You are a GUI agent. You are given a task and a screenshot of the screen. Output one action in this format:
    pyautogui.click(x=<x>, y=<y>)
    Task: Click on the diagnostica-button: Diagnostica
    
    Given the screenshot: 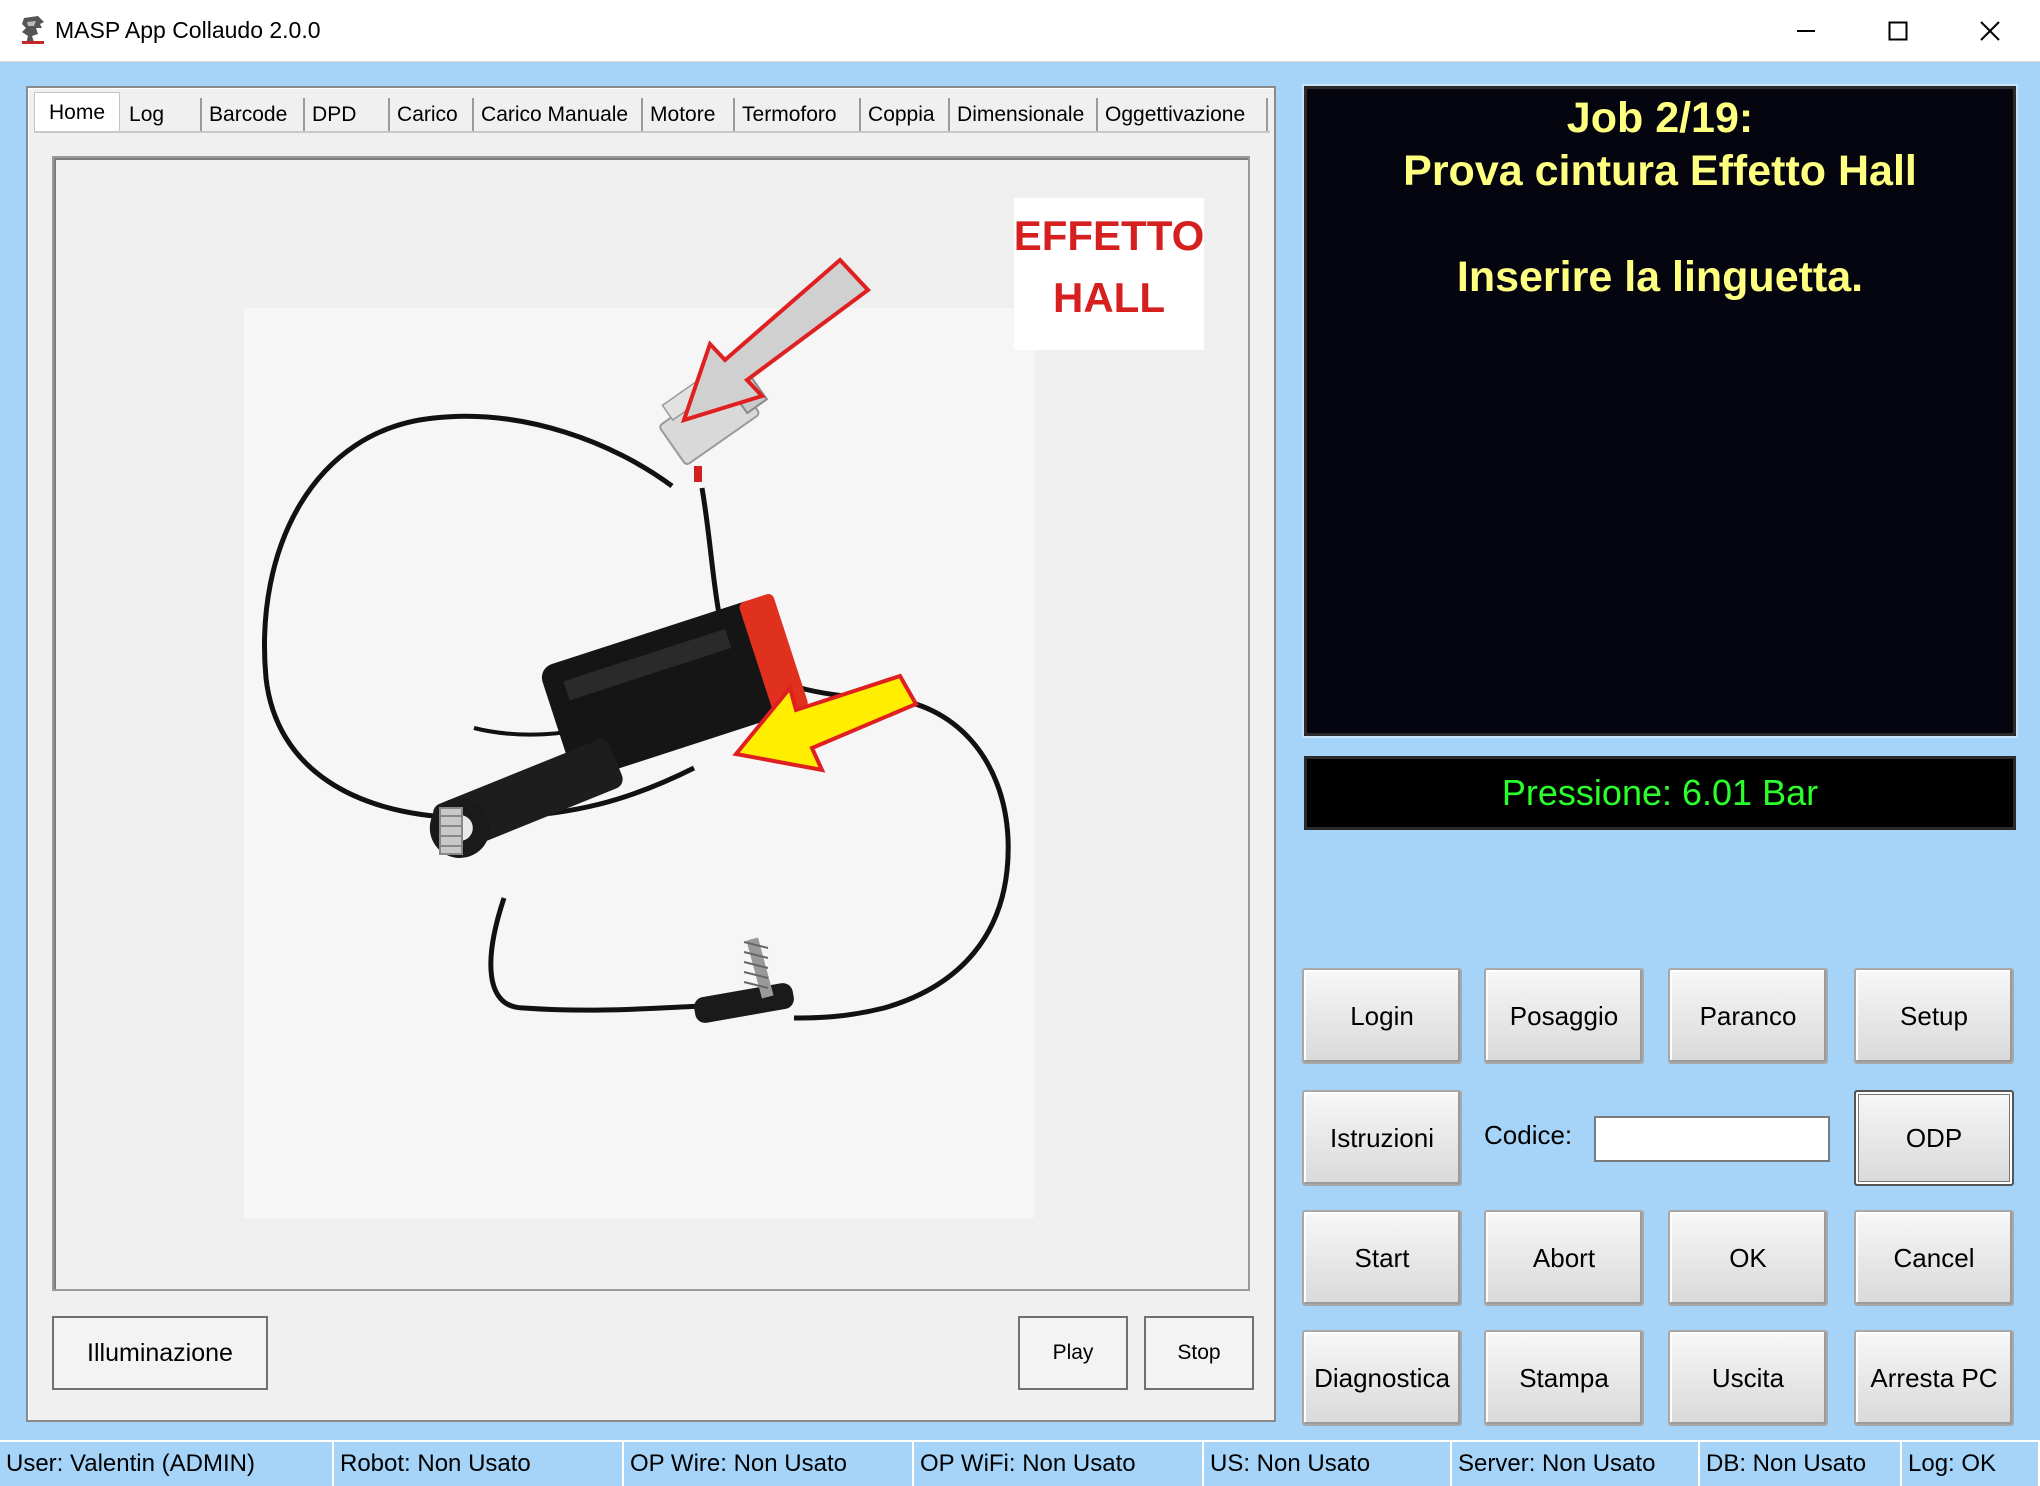 What is the action you would take?
    pyautogui.click(x=1382, y=1378)
    